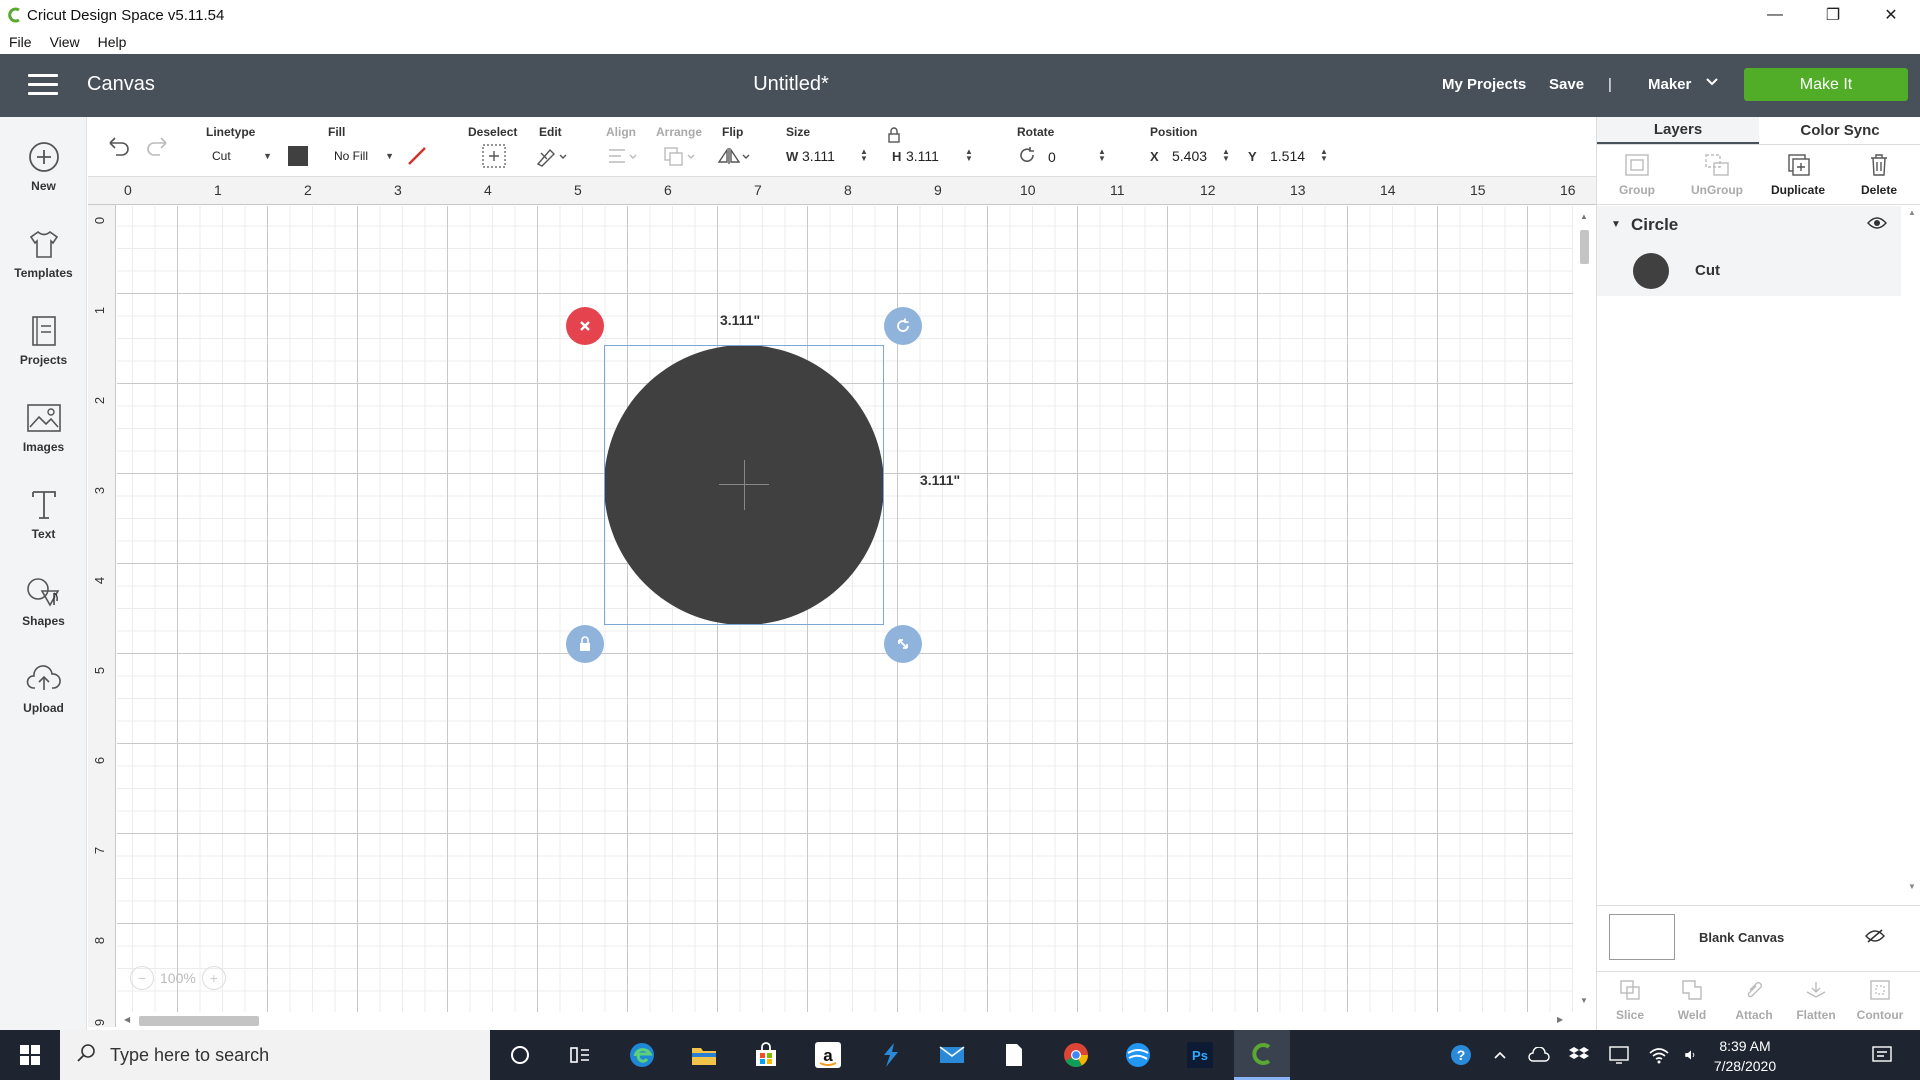 The width and height of the screenshot is (1920, 1080). Describe the element at coordinates (30, 1055) in the screenshot. I see `windows-start-icon` at that location.